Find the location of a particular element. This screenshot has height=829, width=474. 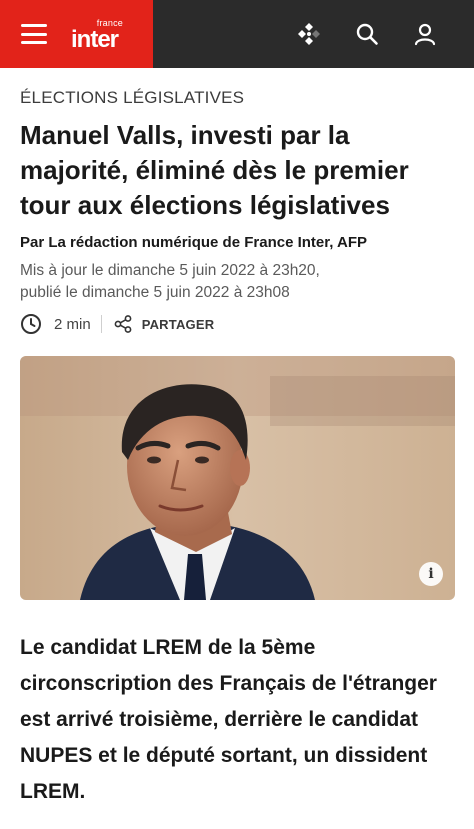

header-actions is located at coordinates (313, 34).